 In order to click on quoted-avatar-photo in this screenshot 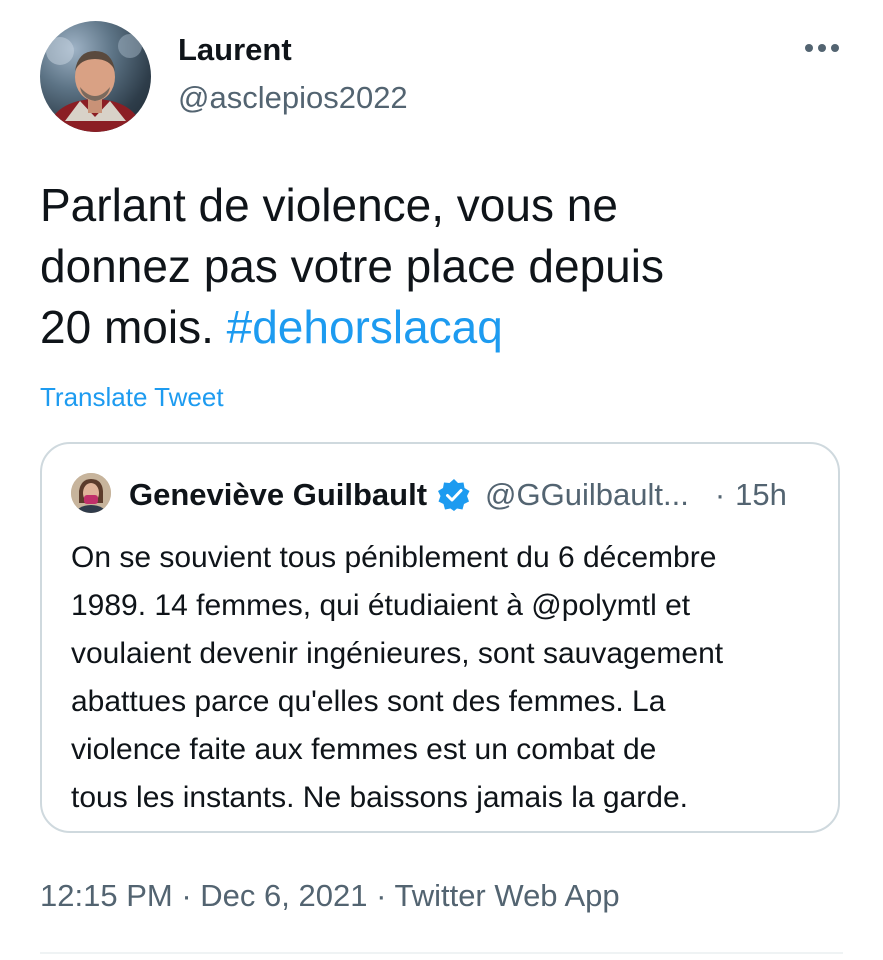, I will do `click(91, 493)`.